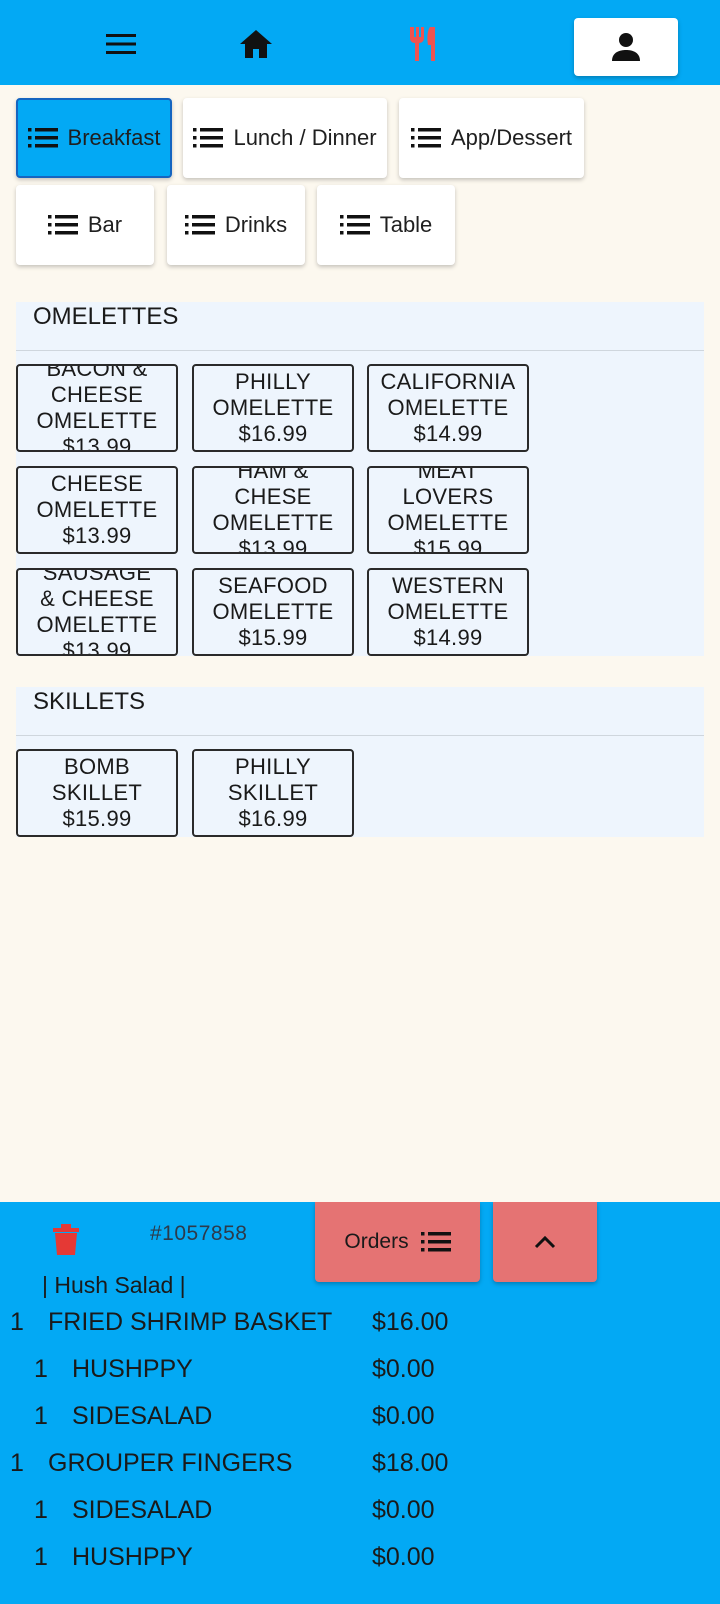  What do you see at coordinates (142, 1416) in the screenshot?
I see `order-line-name: SIDESALAD` at bounding box center [142, 1416].